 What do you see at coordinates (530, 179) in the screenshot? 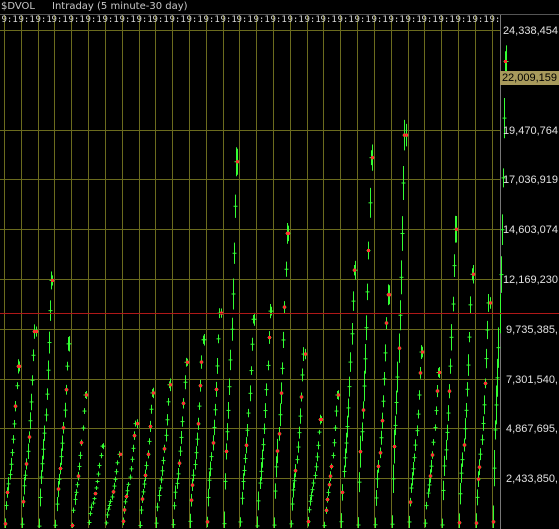
I see `y-tick-label: 17,036,919` at bounding box center [530, 179].